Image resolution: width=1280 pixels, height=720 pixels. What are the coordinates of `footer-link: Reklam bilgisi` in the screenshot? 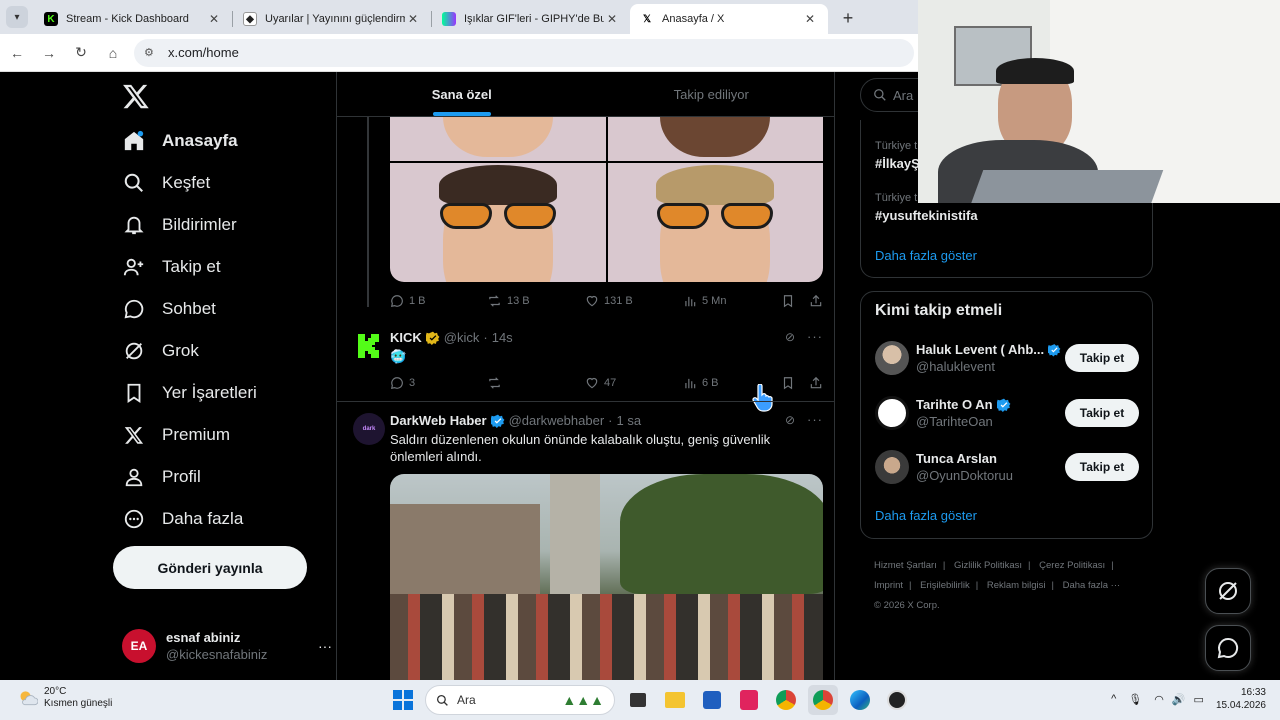 It's located at (1016, 585).